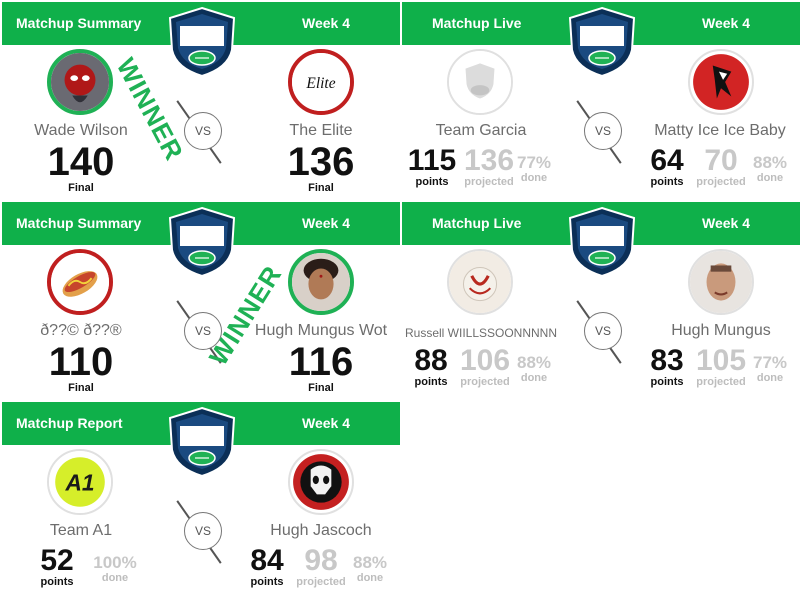  I want to click on right-projected: 98 projected, so click(321, 566).